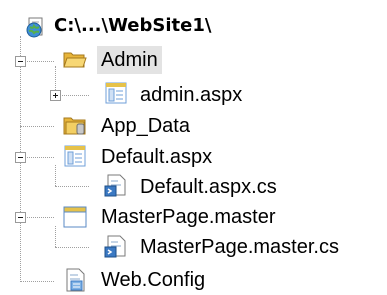 Image resolution: width=387 pixels, height=295 pixels. I want to click on node-label-admin-aspx: admin.aspx, so click(191, 95).